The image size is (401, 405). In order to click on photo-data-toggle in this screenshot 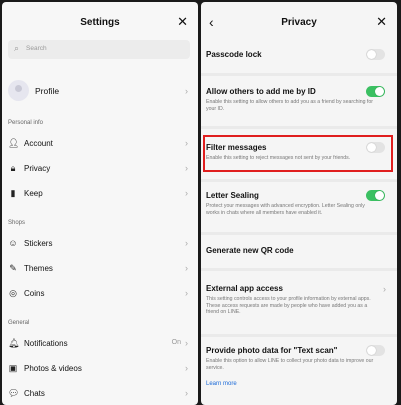, I will do `click(375, 350)`.